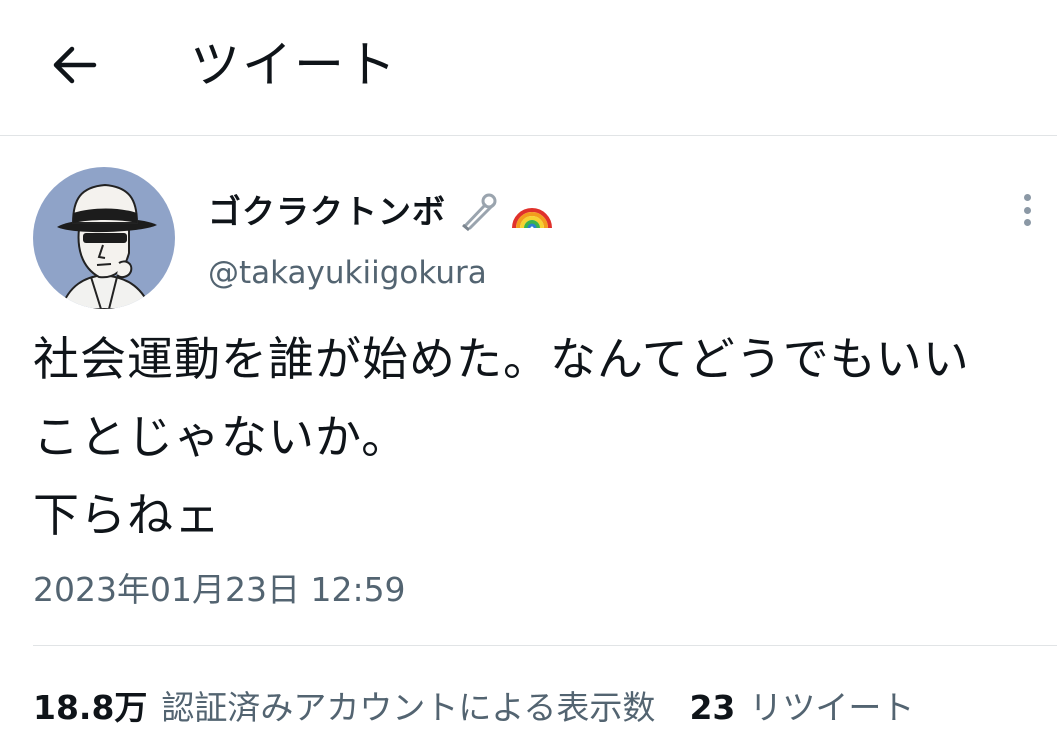  What do you see at coordinates (294, 65) in the screenshot?
I see `page-title: ツイート` at bounding box center [294, 65].